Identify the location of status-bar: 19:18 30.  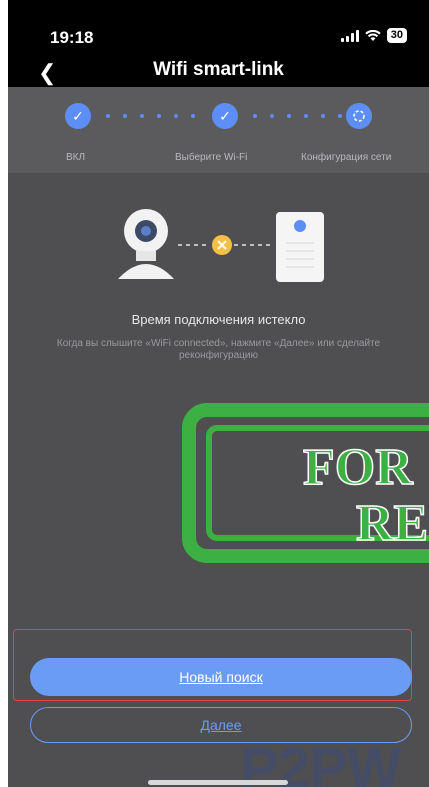
(218, 31).